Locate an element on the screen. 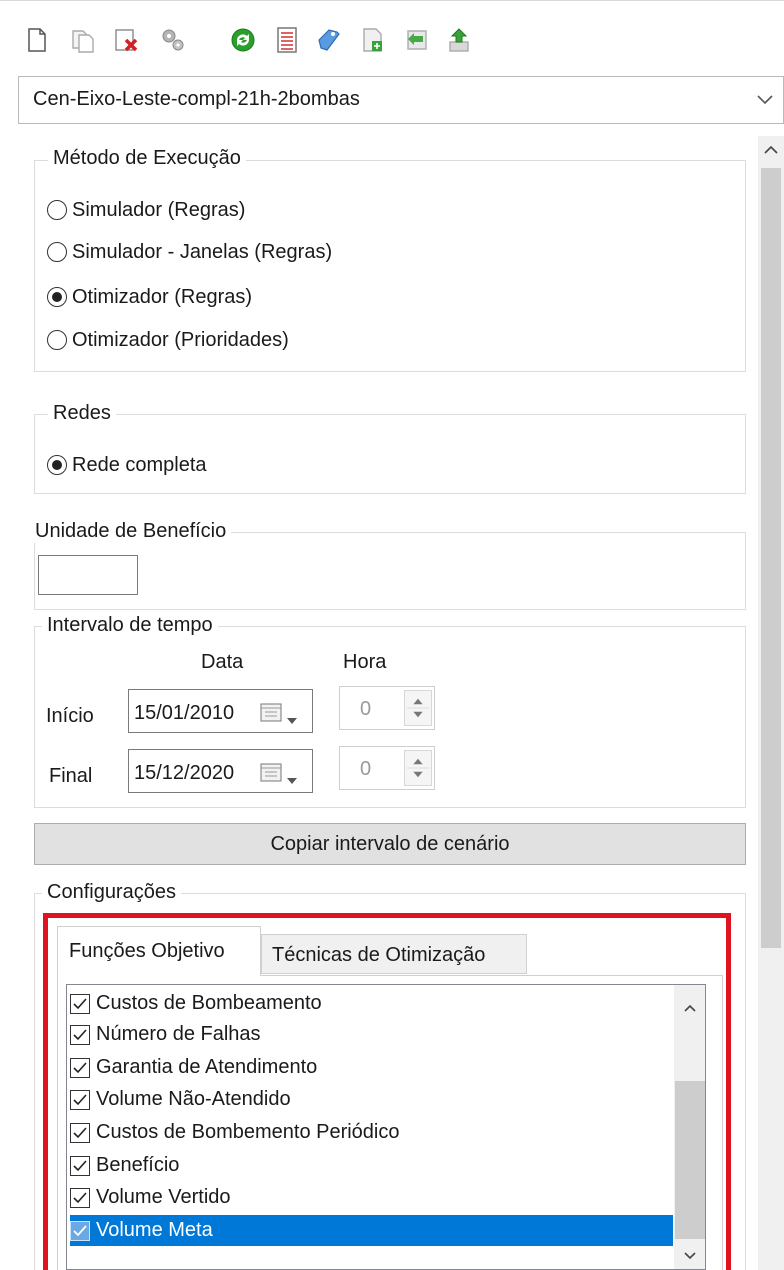  inicio-date-picker: 15/01/2010 is located at coordinates (220, 711).